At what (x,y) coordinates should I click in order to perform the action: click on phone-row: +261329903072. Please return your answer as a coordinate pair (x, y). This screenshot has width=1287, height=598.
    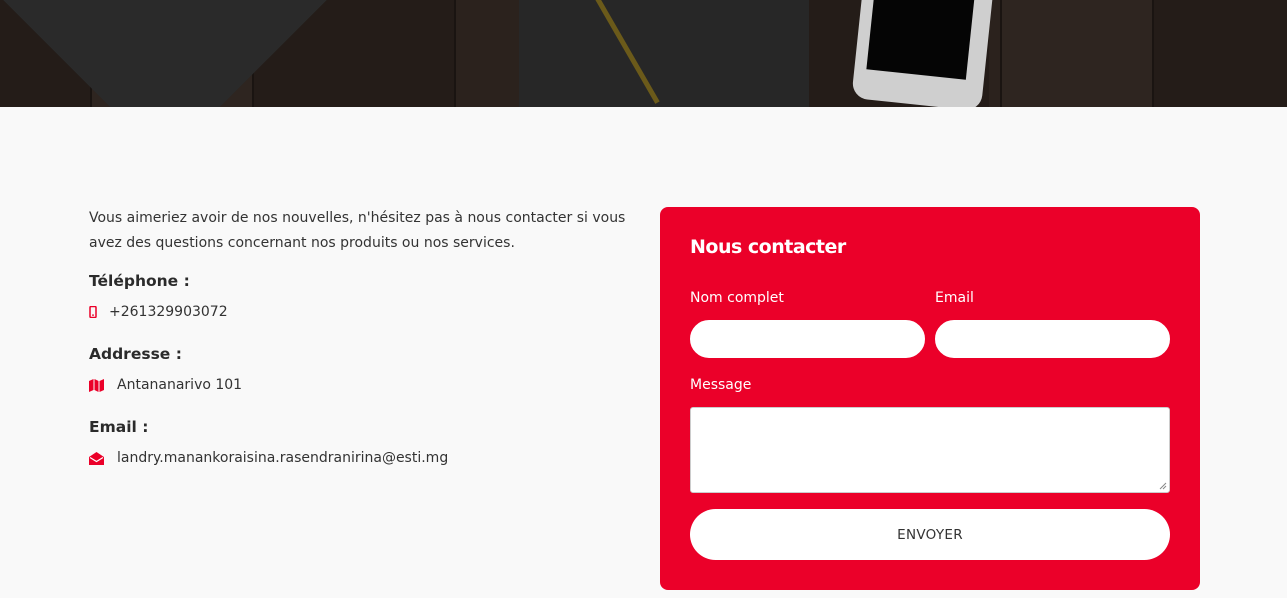
    Looking at the image, I should click on (158, 312).